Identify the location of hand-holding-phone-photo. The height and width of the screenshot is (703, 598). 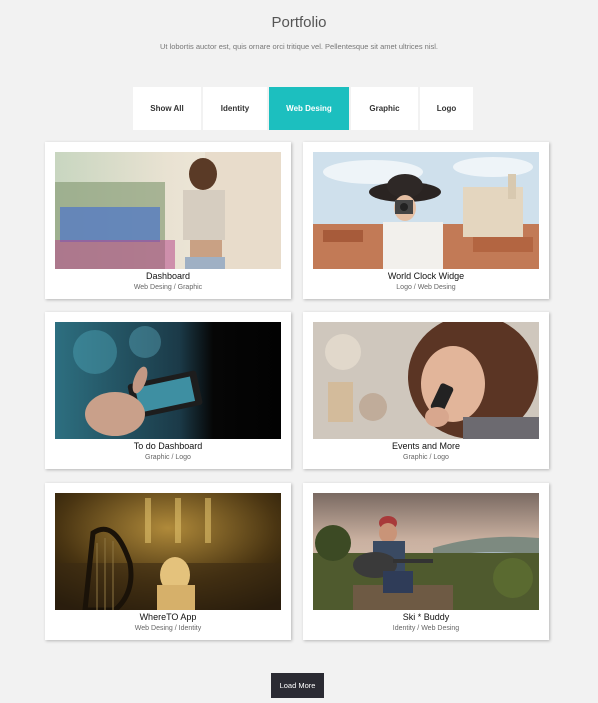
(168, 380).